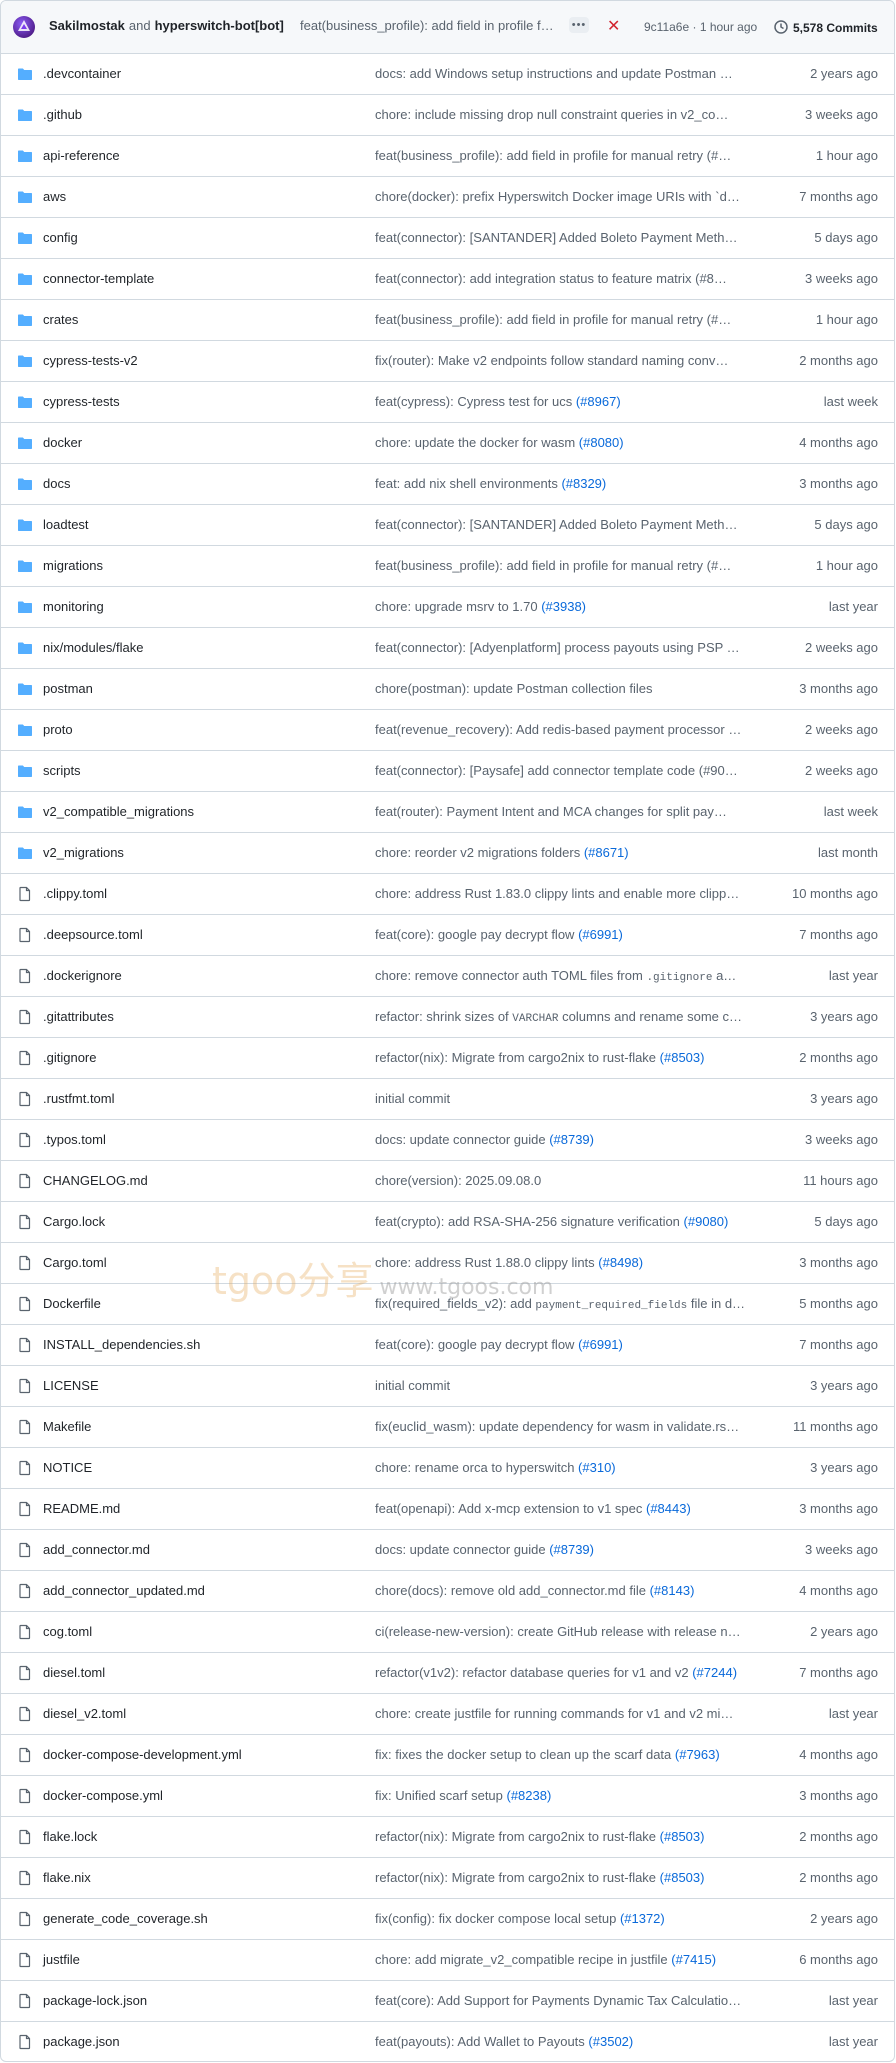 The image size is (896, 2063). Describe the element at coordinates (62, 770) in the screenshot. I see `folder-link: scripts` at that location.